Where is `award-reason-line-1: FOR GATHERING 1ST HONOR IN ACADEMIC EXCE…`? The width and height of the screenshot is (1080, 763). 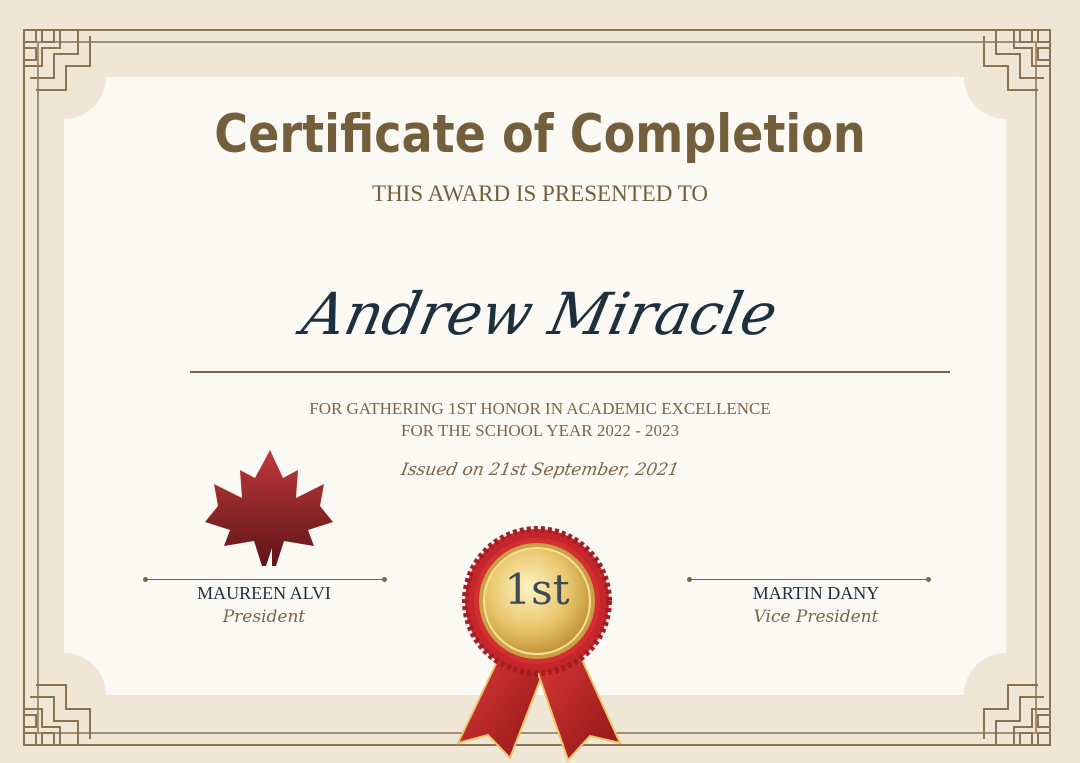 award-reason-line-1: FOR GATHERING 1ST HONOR IN ACADEMIC EXCE… is located at coordinates (540, 408).